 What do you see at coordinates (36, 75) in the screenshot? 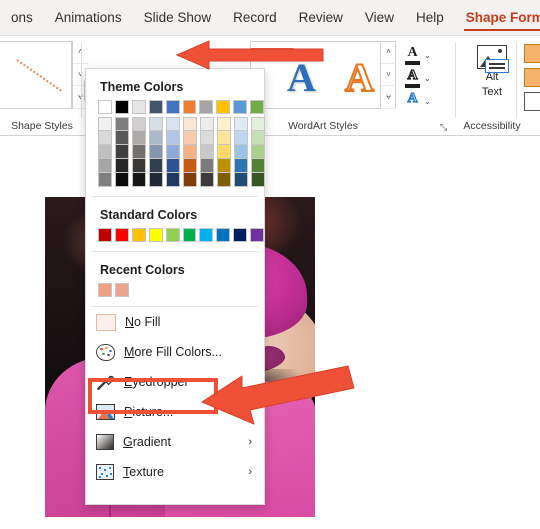
I see `shape-styles-gallery` at bounding box center [36, 75].